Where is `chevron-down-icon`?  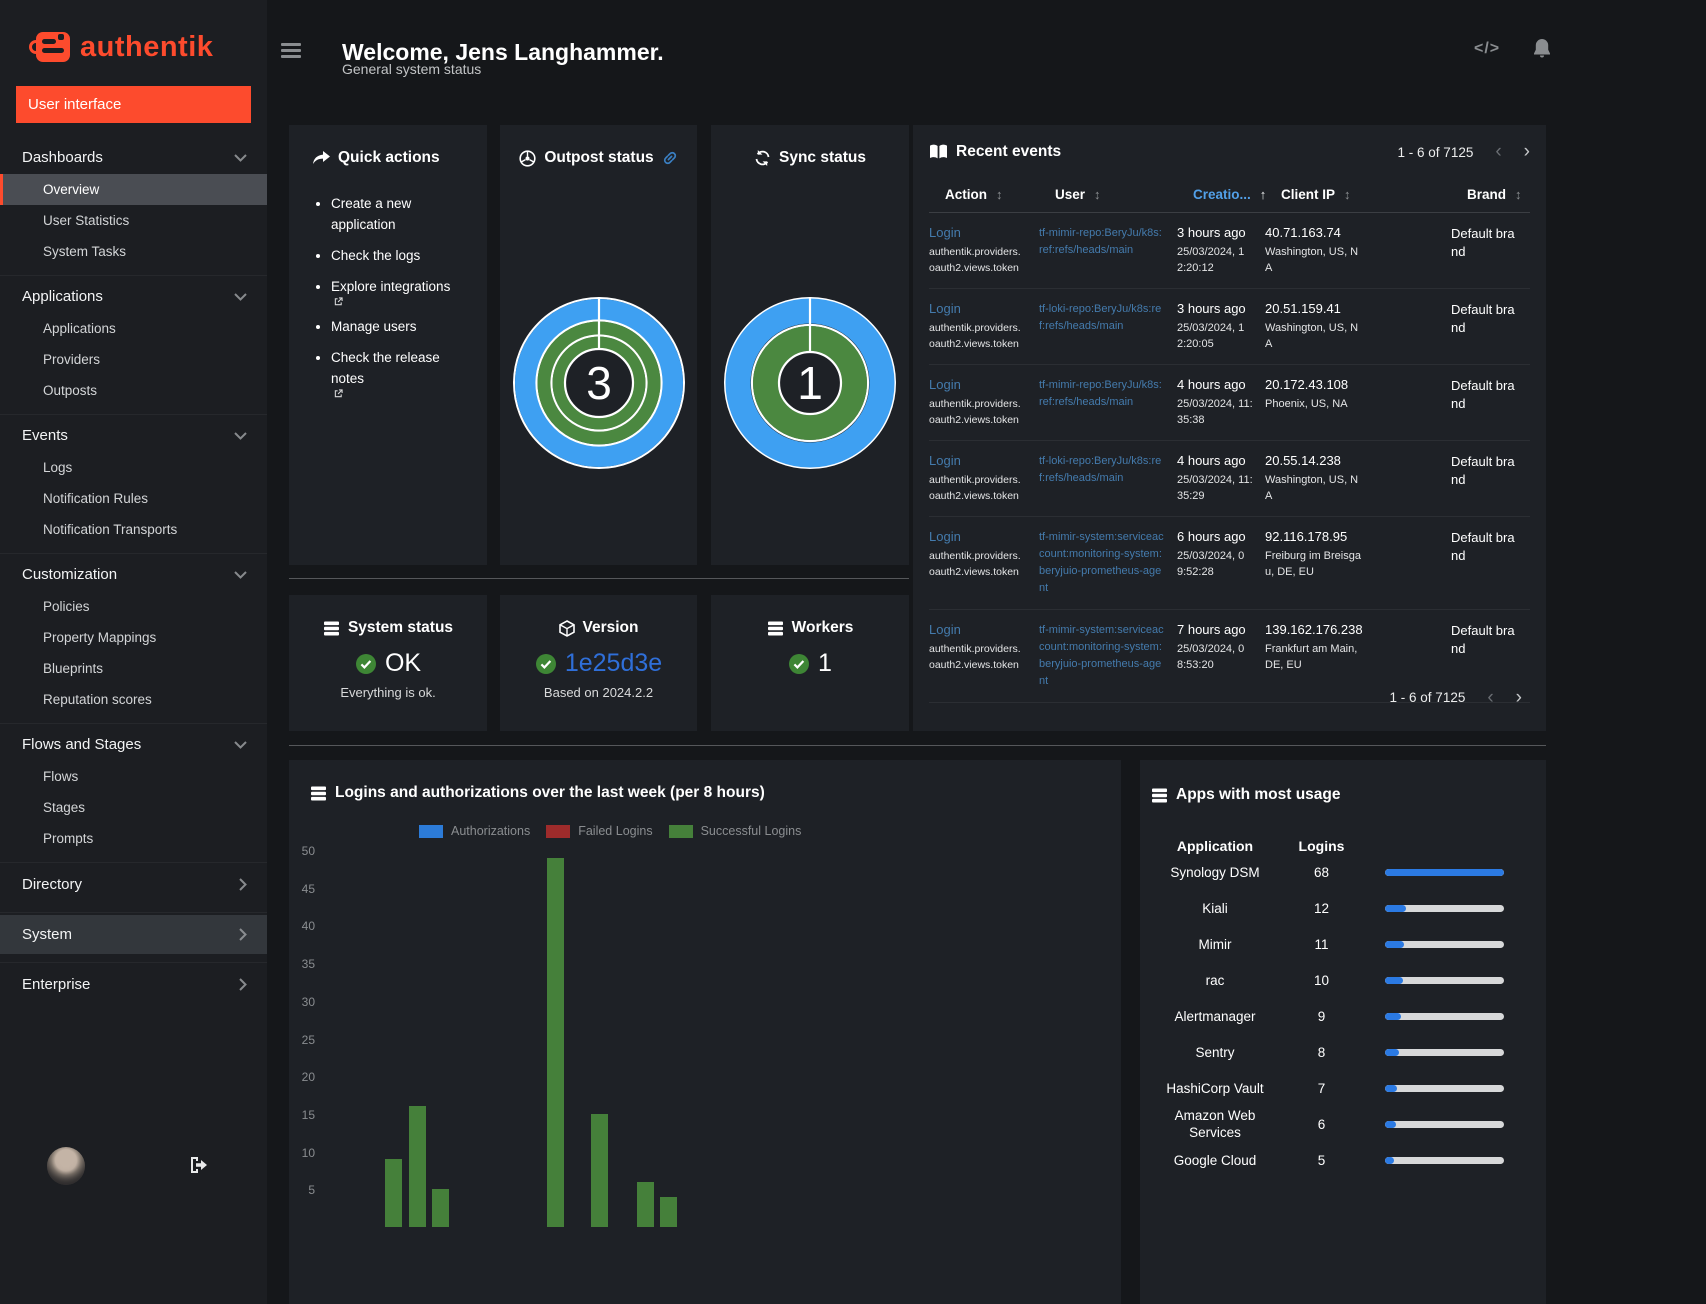
chevron-down-icon is located at coordinates (240, 296).